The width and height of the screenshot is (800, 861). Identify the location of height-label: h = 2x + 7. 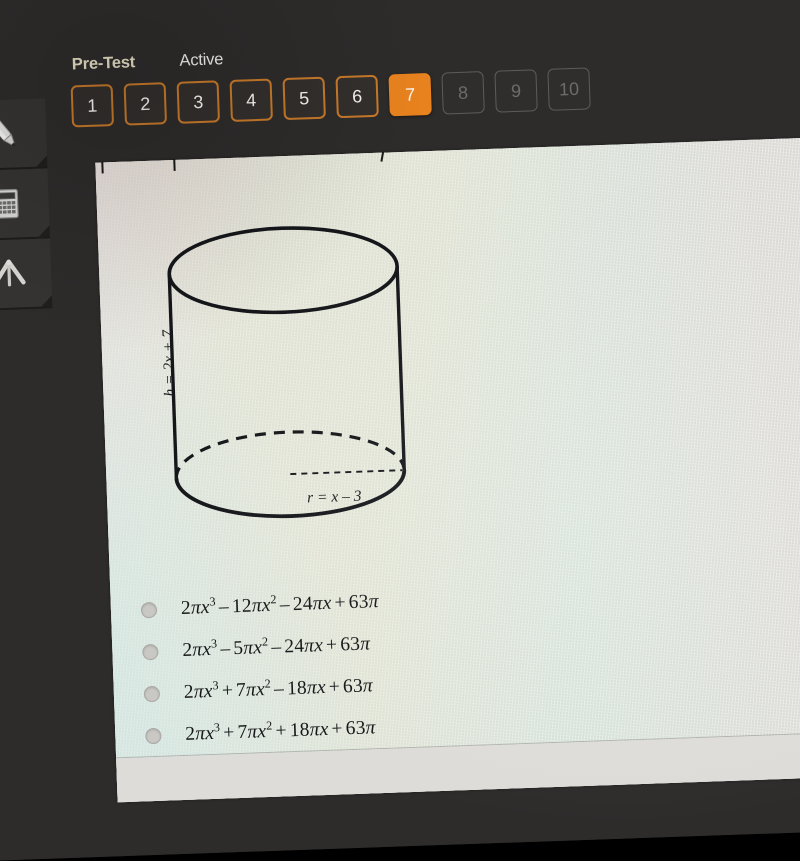
(169, 363).